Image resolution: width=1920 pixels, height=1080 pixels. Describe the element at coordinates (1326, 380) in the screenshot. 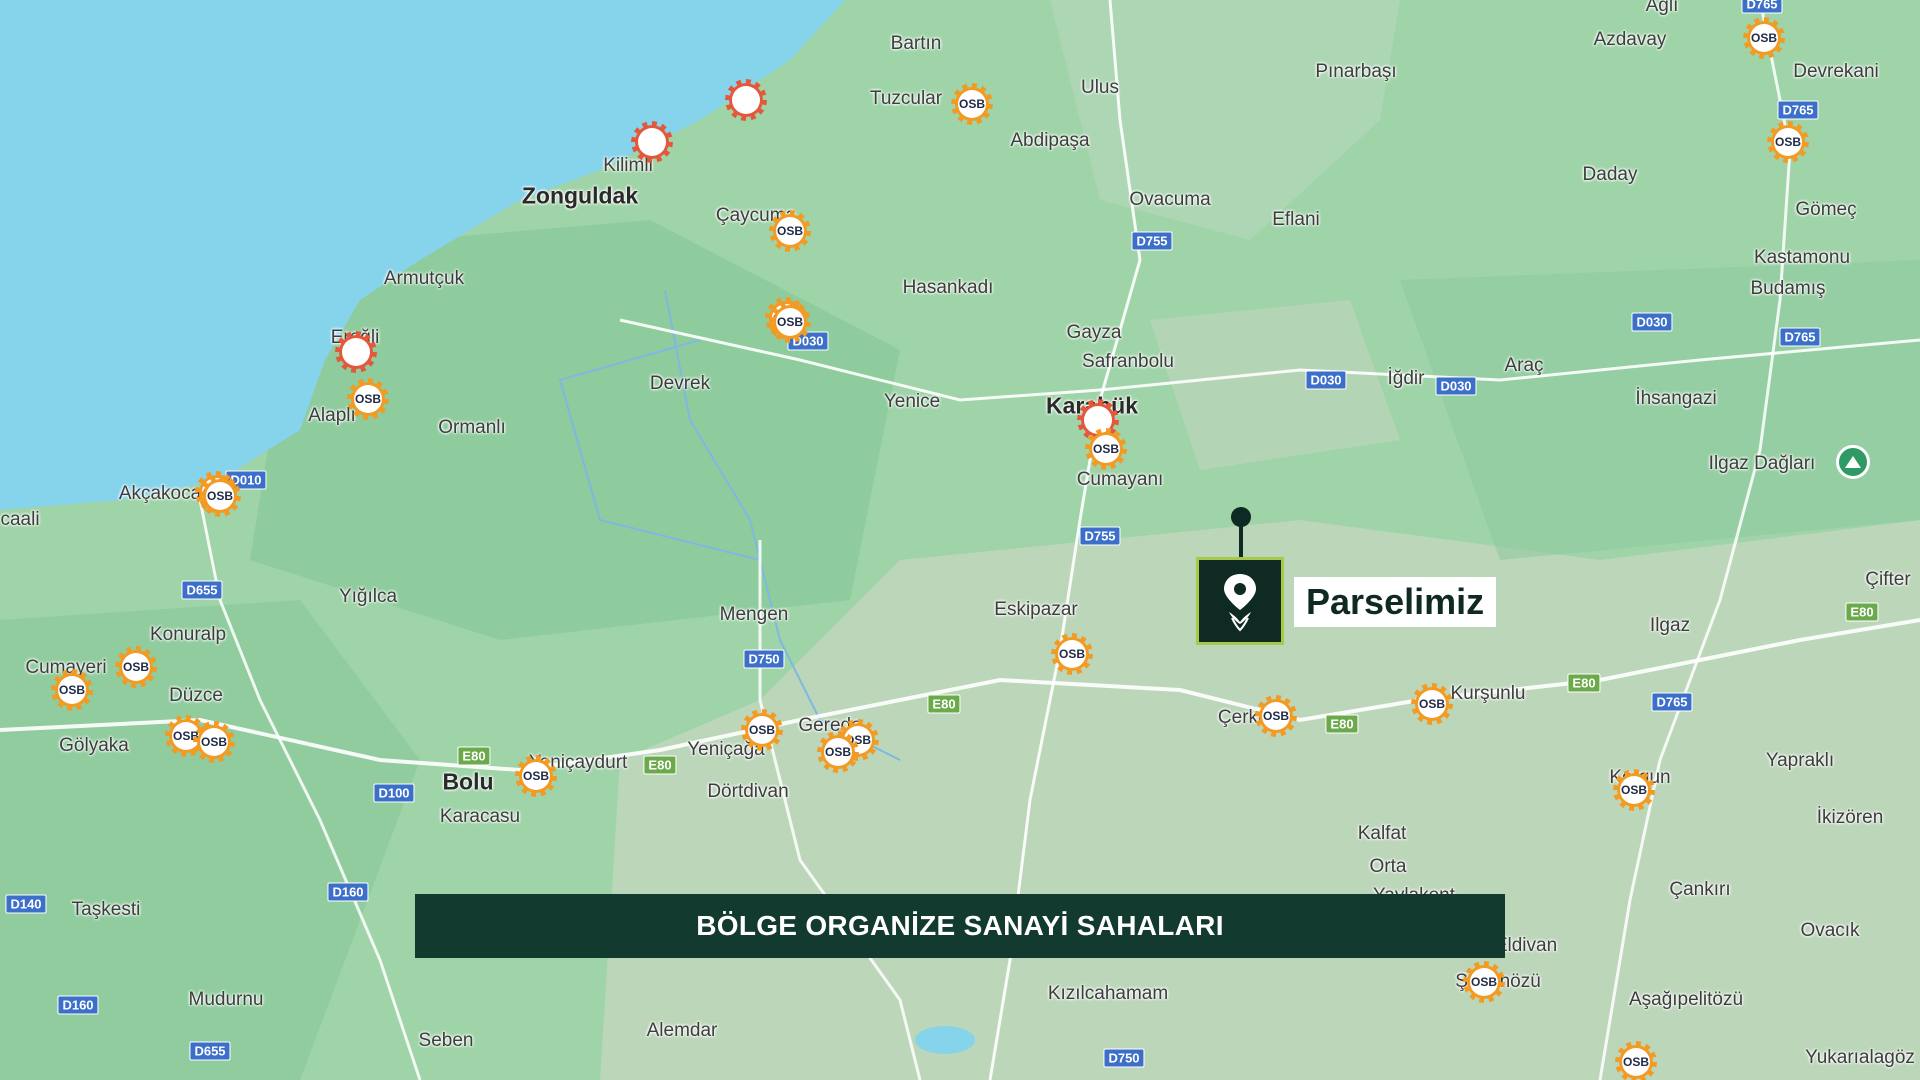

I see `road-shield-d030c: D030` at that location.